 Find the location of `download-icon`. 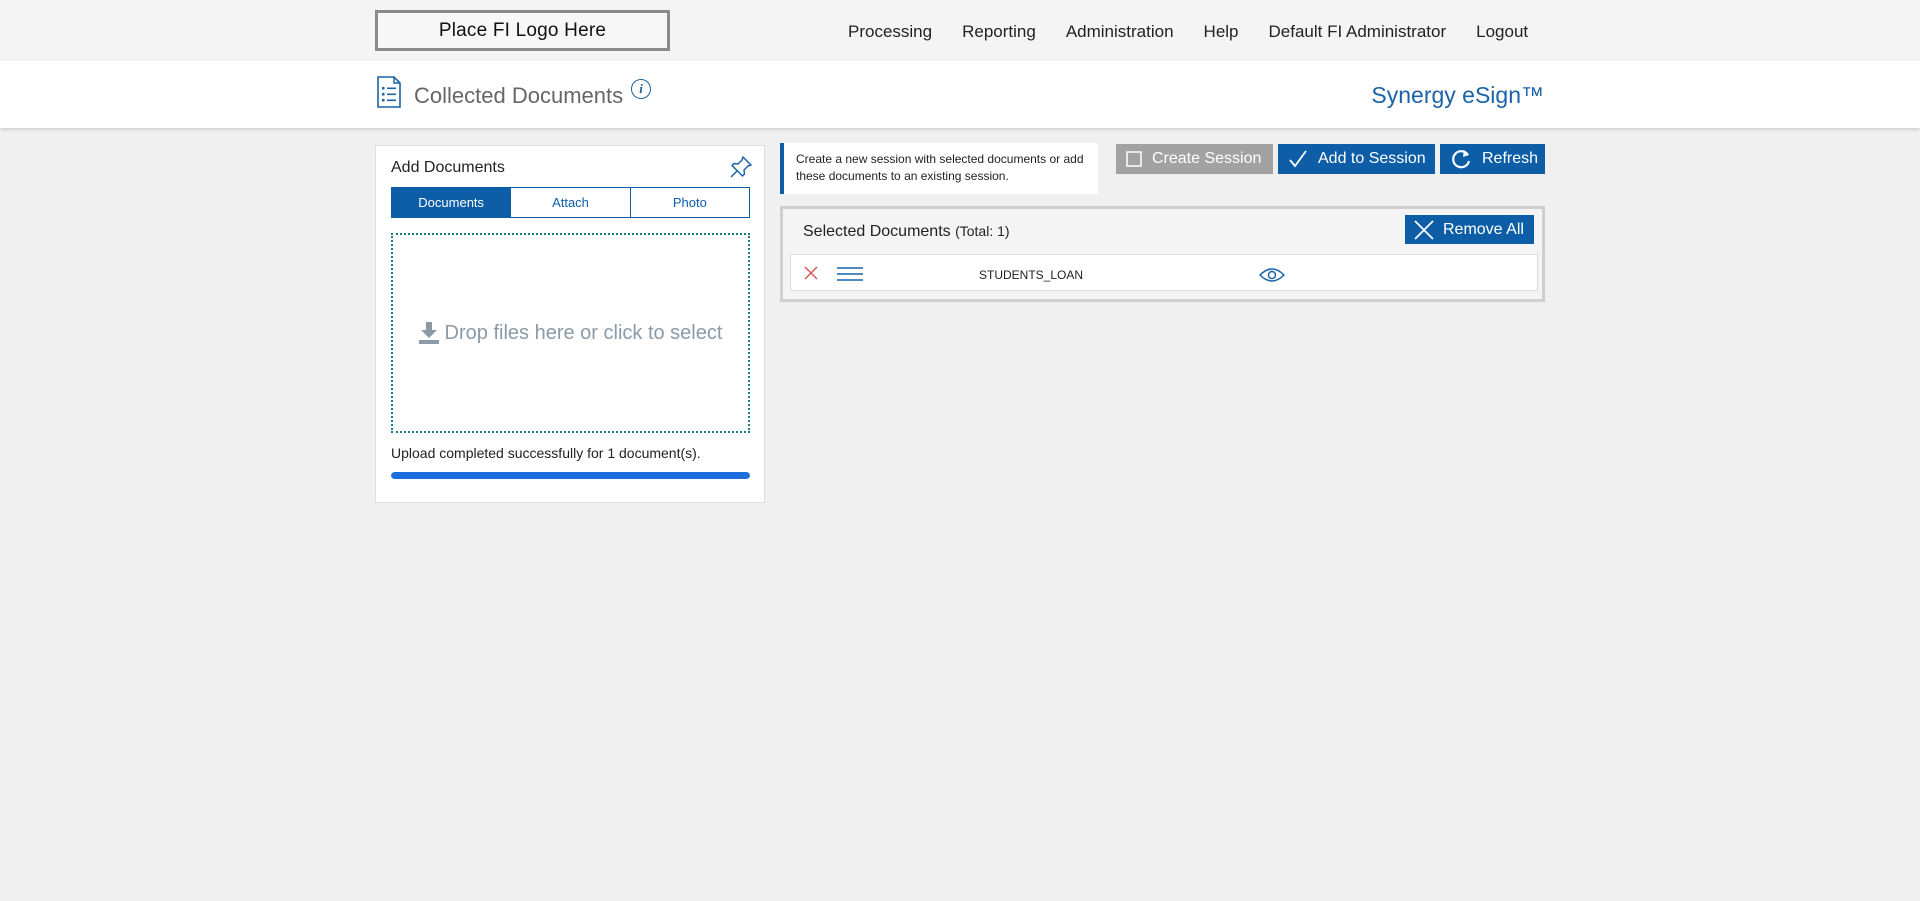

download-icon is located at coordinates (428, 333).